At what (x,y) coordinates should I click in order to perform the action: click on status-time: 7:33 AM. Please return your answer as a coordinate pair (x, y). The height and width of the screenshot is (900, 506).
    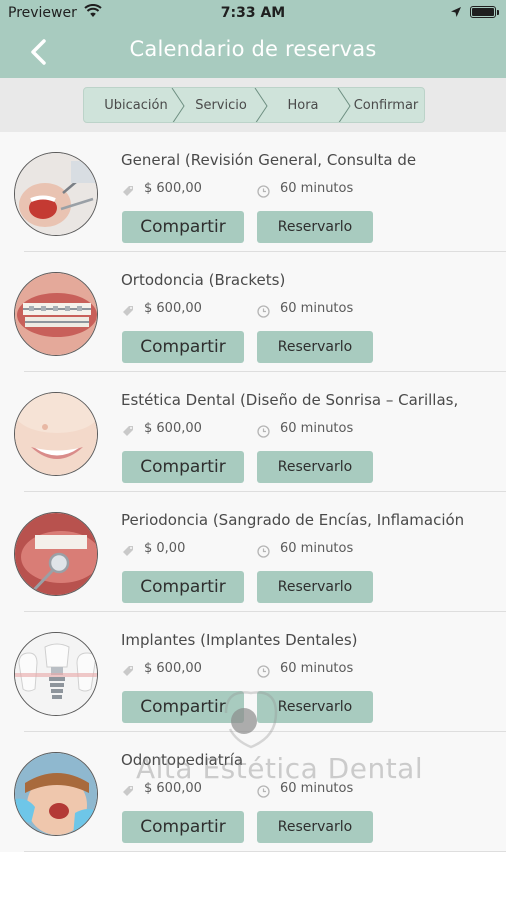
    Looking at the image, I should click on (253, 13).